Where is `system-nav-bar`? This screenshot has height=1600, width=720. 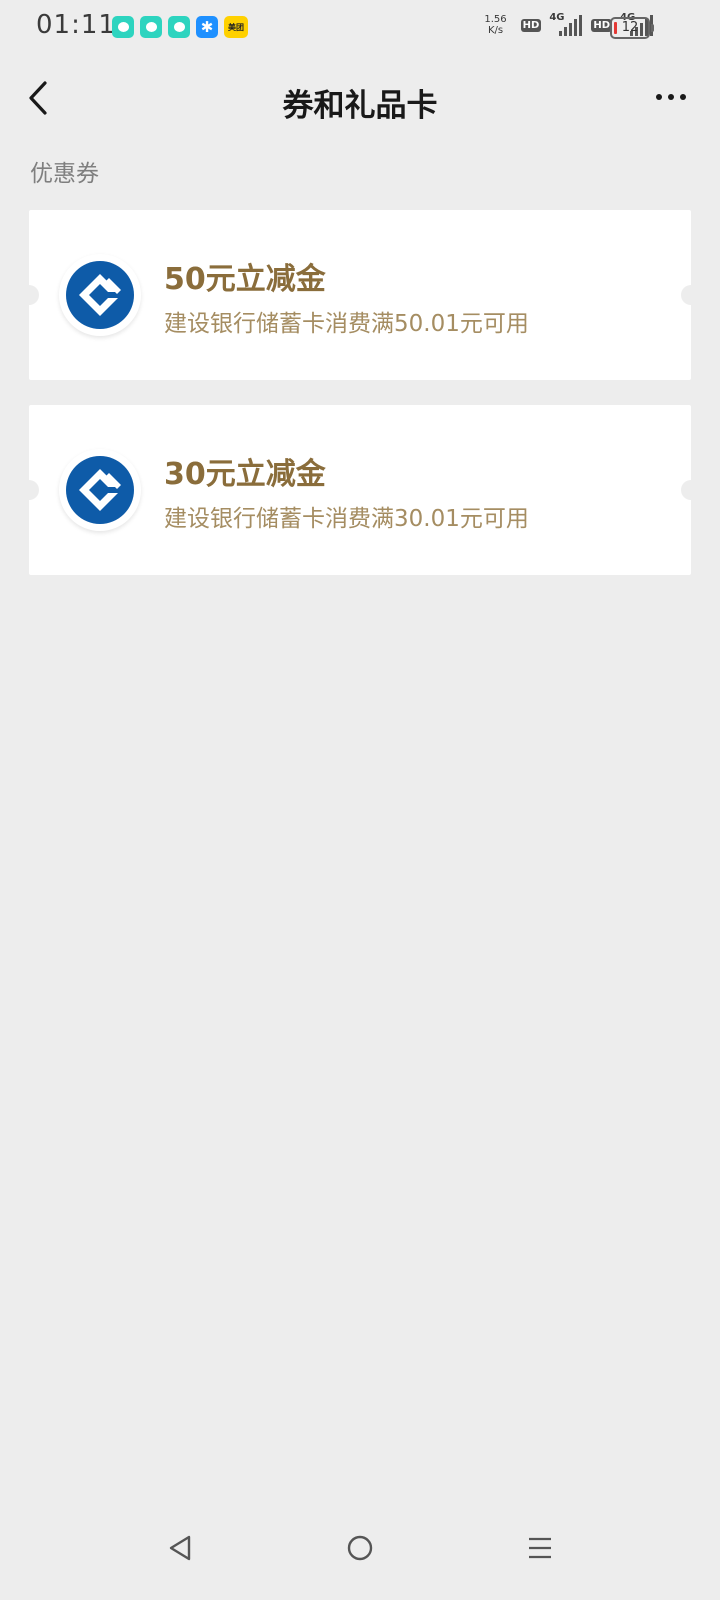
system-nav-bar is located at coordinates (360, 1550).